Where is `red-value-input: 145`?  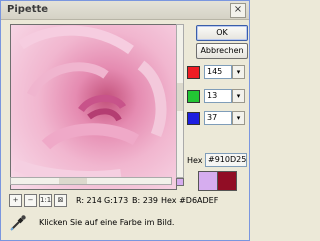
red-value-input: 145 is located at coordinates (218, 72).